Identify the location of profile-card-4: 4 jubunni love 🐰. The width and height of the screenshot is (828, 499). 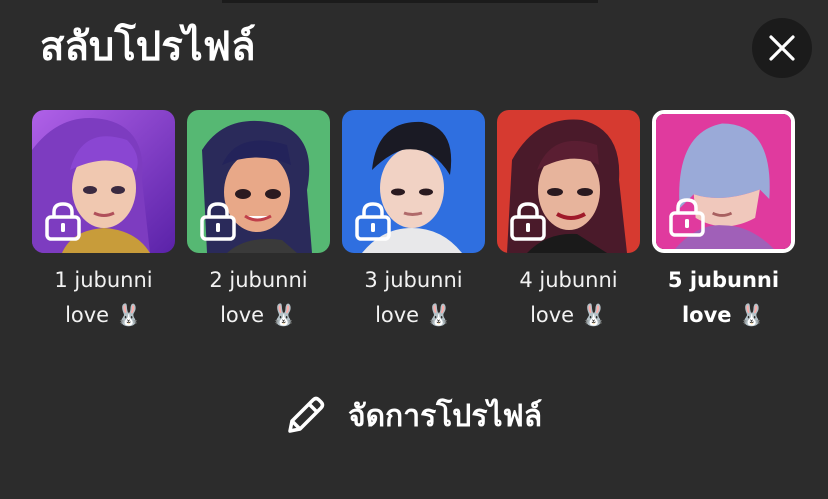
(568, 221).